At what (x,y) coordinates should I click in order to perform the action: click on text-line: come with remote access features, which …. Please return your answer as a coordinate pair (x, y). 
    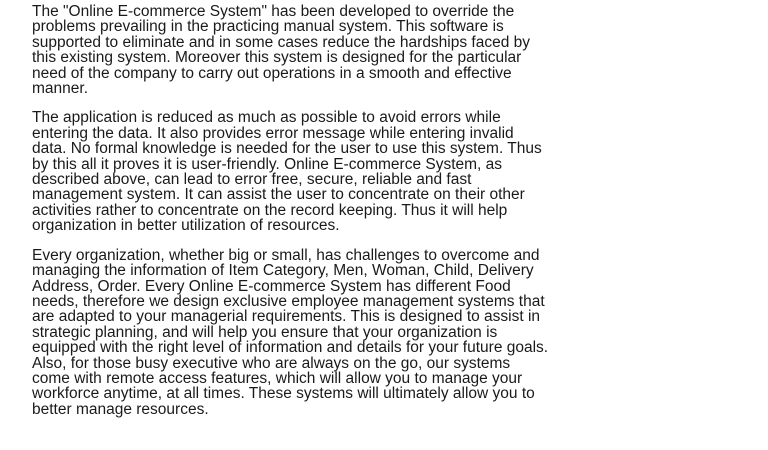
    Looking at the image, I should click on (277, 378).